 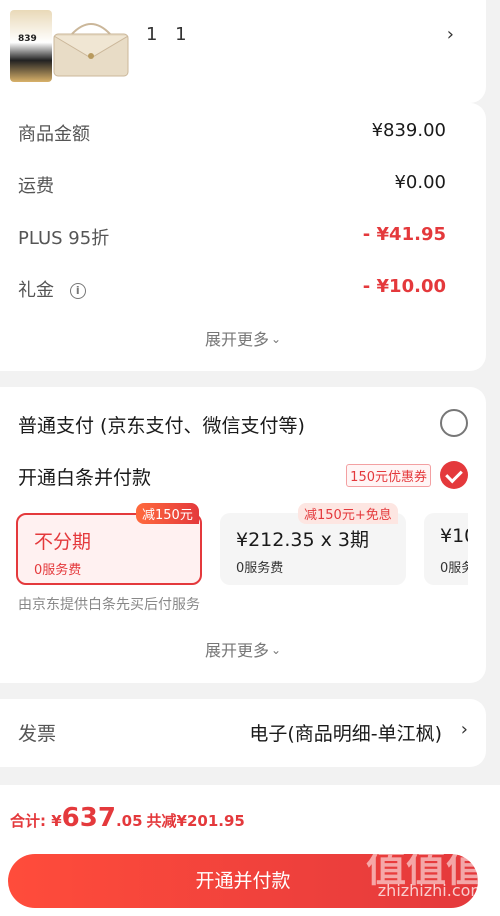 What do you see at coordinates (64, 238) in the screenshot?
I see `row-label: PLUS 95折` at bounding box center [64, 238].